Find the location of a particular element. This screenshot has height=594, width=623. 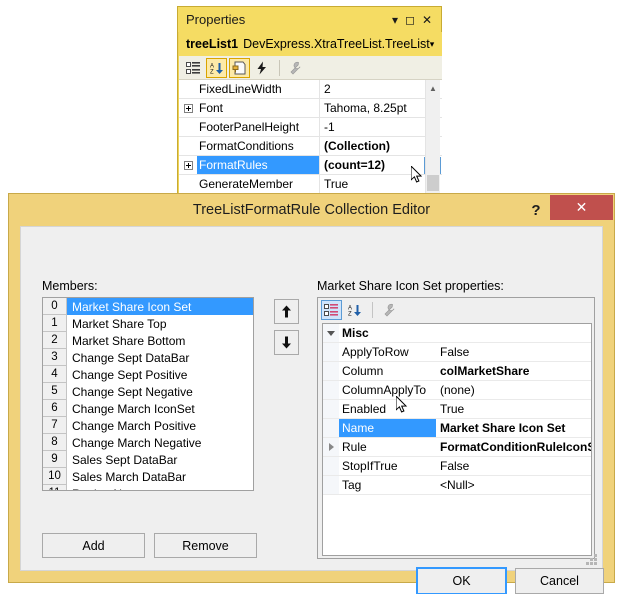

property-row-name: Name Market Share Icon Set is located at coordinates (457, 428).